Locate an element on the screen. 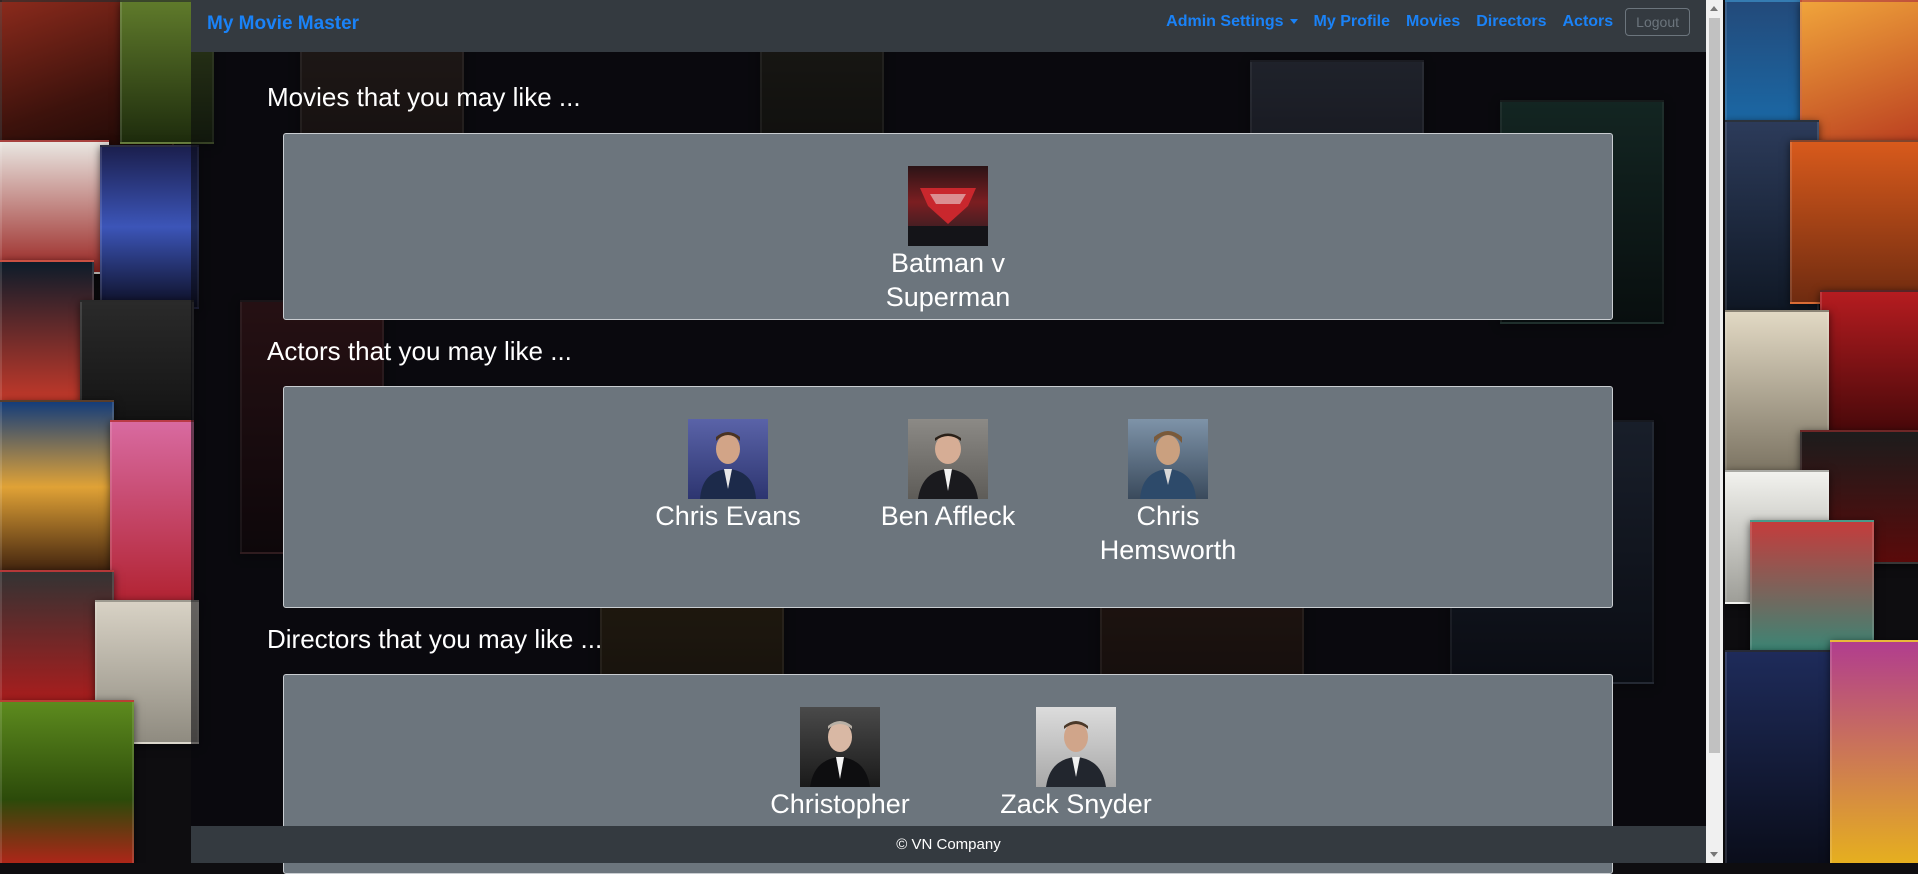 Image resolution: width=1918 pixels, height=874 pixels. actors-row: Chris Evans Ben Affleck Chris Hemsworth is located at coordinates (948, 493).